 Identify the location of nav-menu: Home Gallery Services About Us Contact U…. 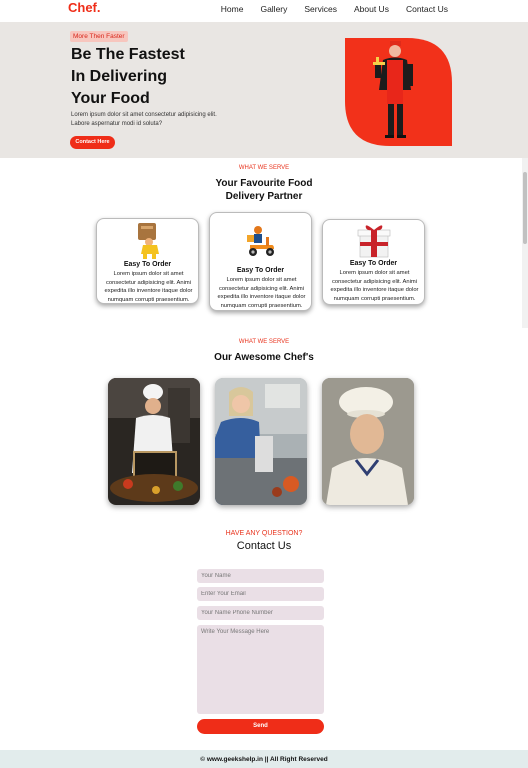
(334, 9).